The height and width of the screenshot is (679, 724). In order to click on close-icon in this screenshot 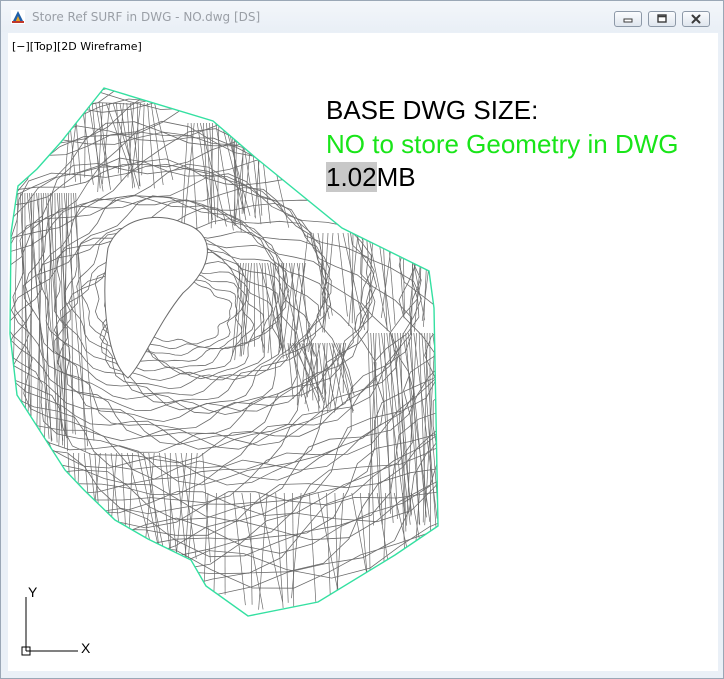, I will do `click(696, 19)`.